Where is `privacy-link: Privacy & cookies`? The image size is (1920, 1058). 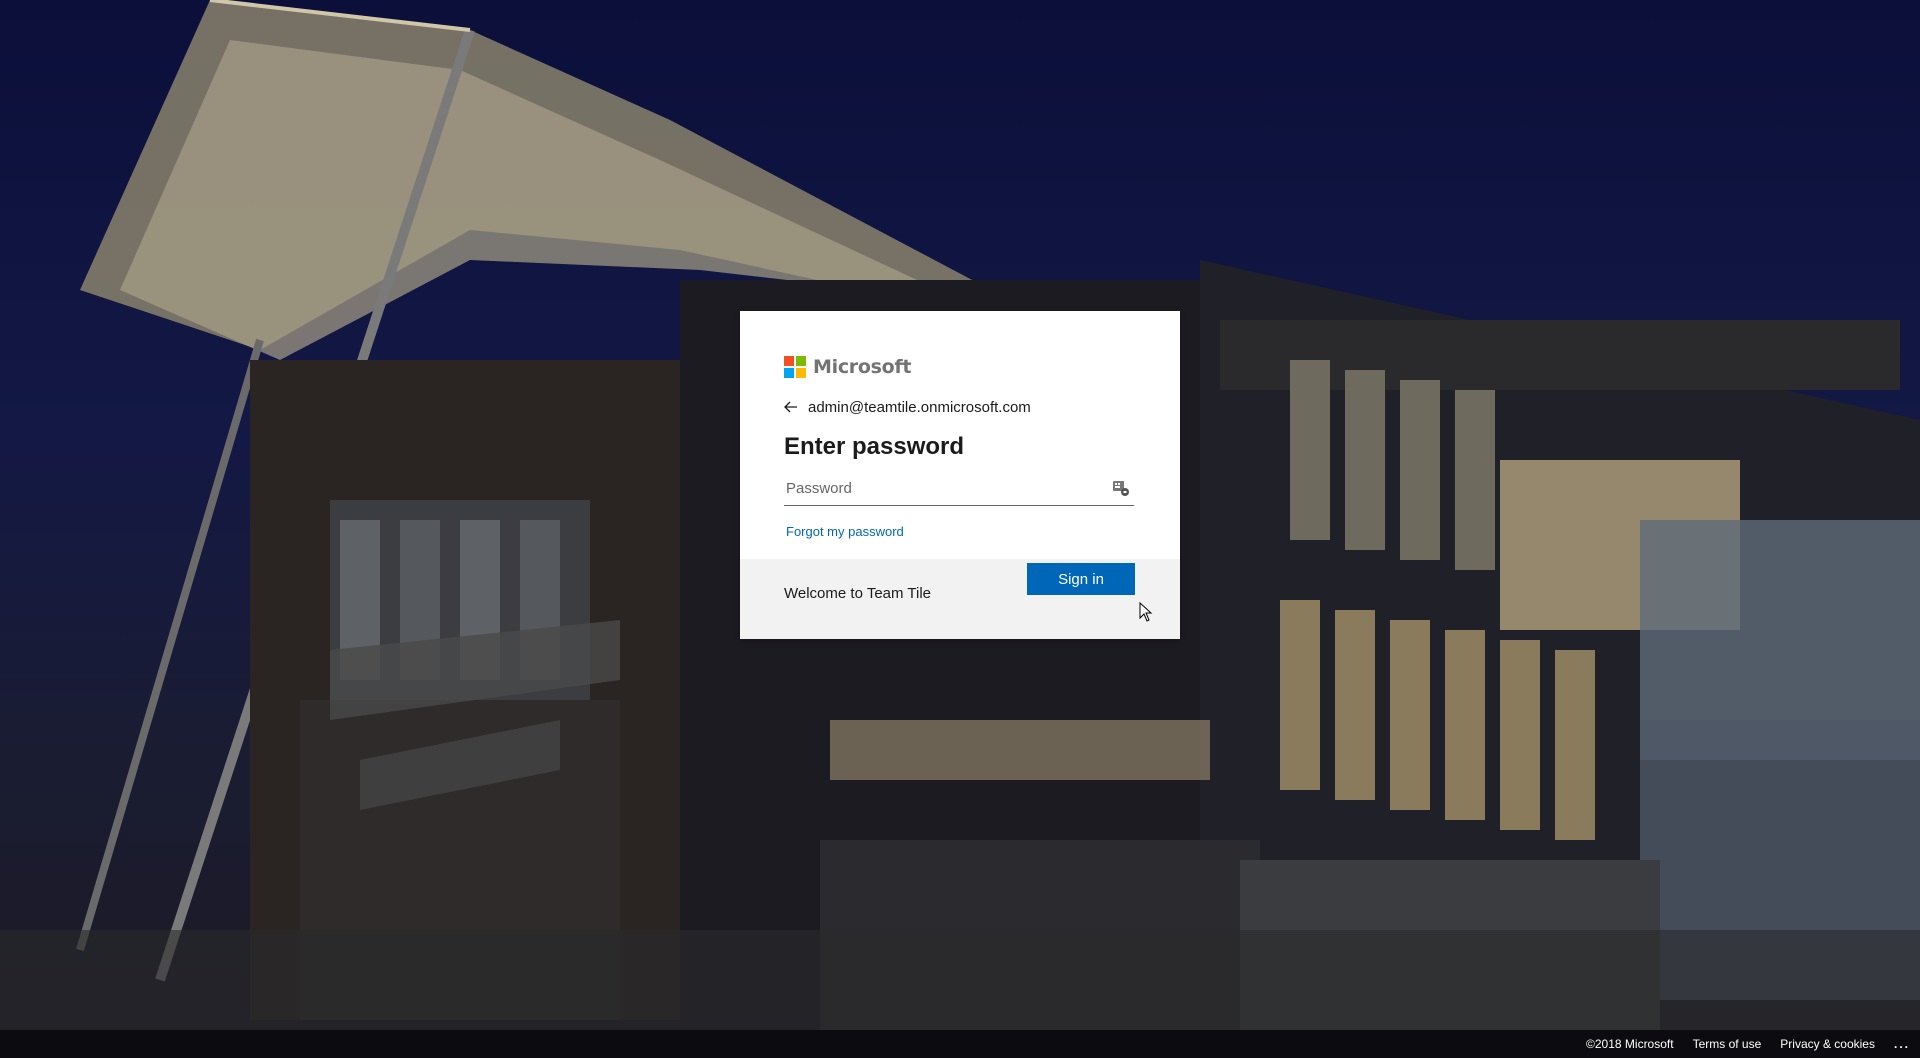
privacy-link: Privacy & cookies is located at coordinates (1827, 1044).